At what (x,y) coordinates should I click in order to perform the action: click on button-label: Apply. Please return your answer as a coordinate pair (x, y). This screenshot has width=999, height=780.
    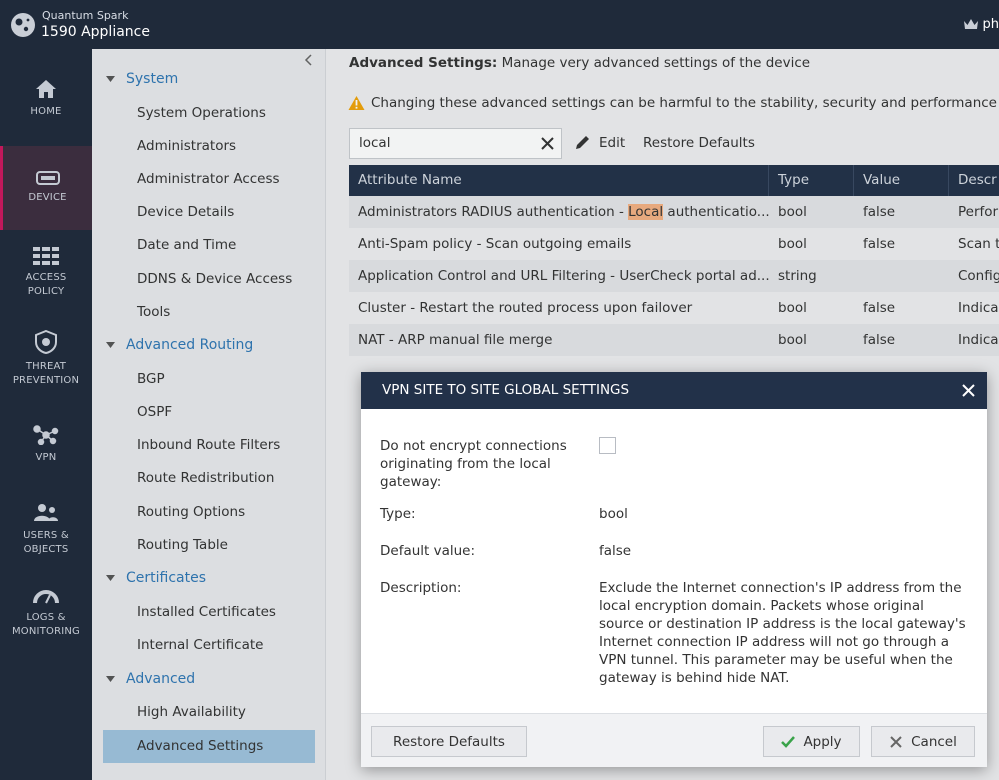
    Looking at the image, I should click on (822, 741).